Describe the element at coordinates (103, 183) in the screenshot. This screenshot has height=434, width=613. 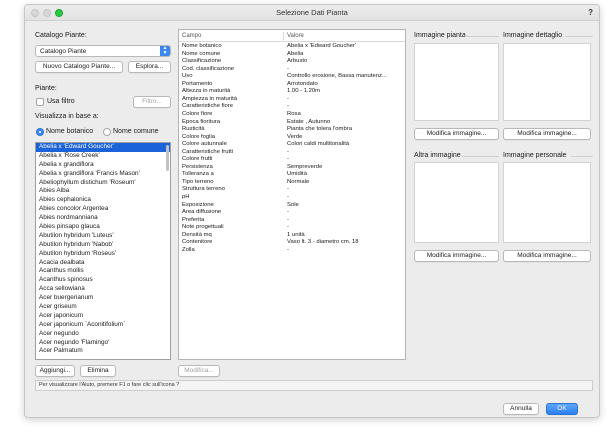
I see `list-item: Abeliophyllum distichum 'Roseum'` at that location.